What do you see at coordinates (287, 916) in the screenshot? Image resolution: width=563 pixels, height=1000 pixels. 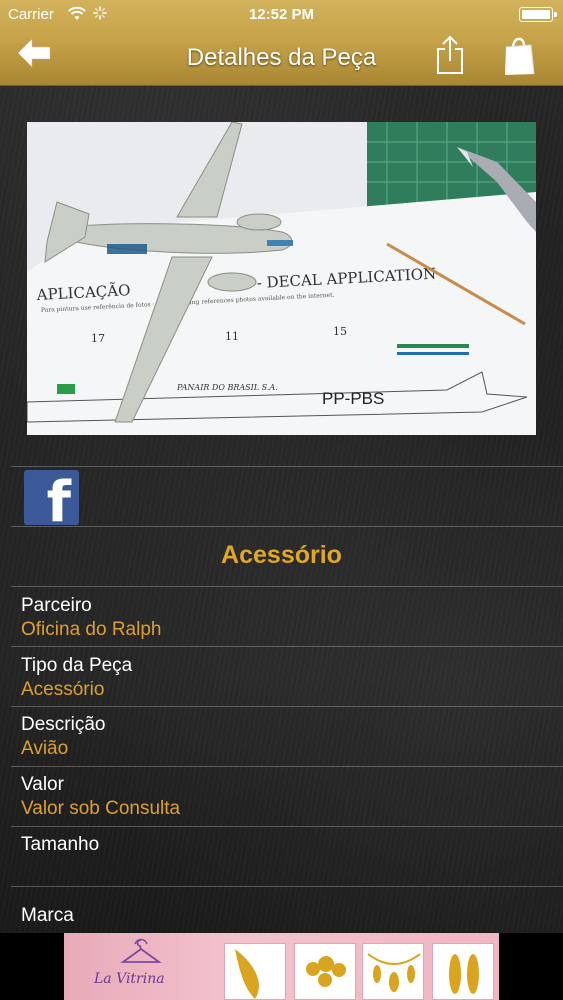 I see `field-marca: Marca` at bounding box center [287, 916].